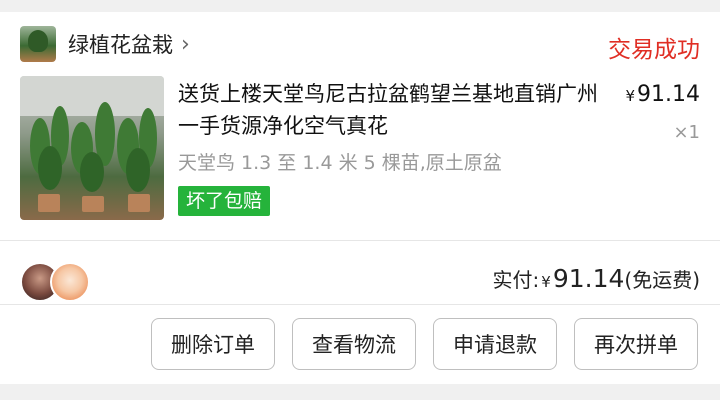 Image resolution: width=720 pixels, height=400 pixels. Describe the element at coordinates (588, 278) in the screenshot. I see `total-amount: 91.14` at that location.